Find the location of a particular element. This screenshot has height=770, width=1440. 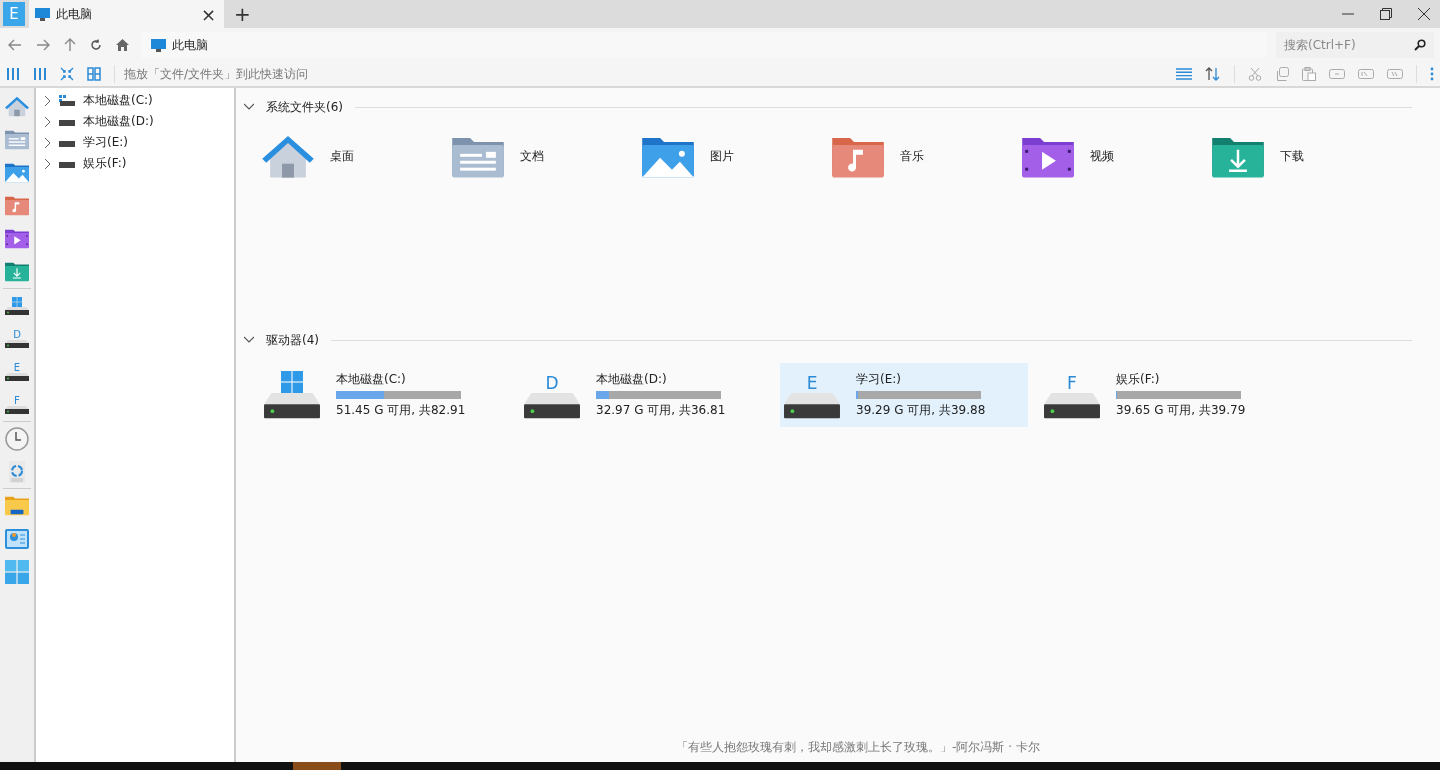

music-folder-icon is located at coordinates (17, 205).